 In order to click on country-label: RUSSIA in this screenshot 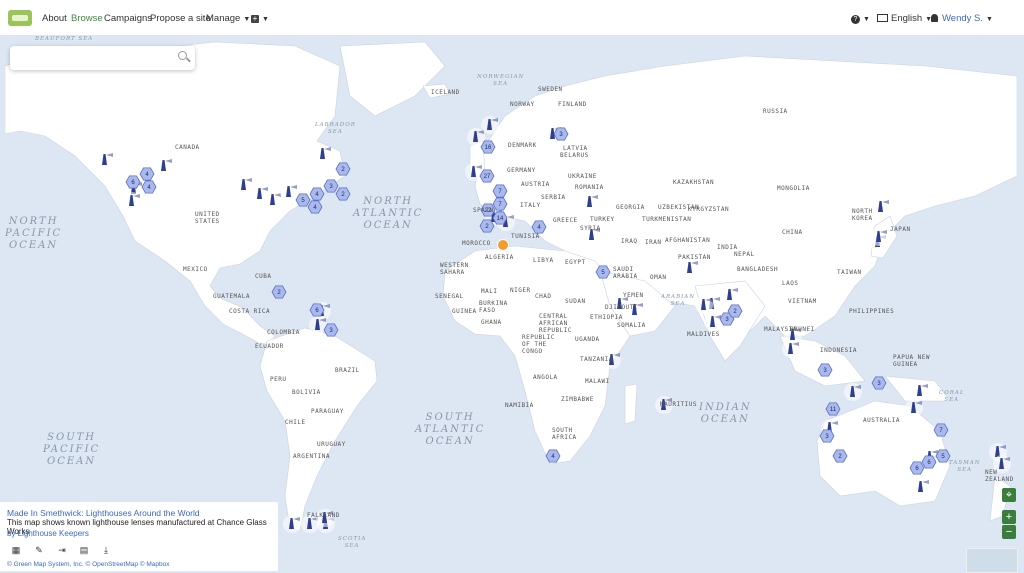, I will do `click(775, 111)`.